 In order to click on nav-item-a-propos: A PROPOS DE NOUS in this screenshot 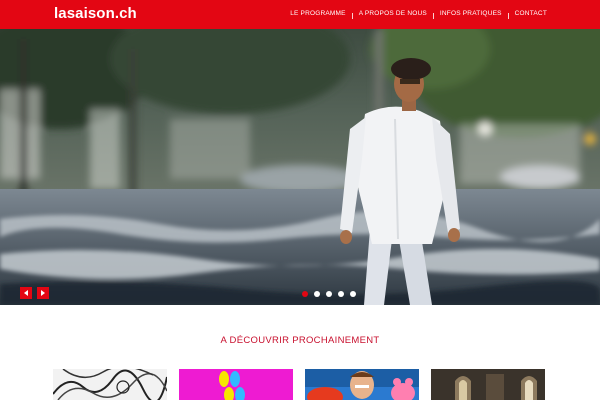, I will do `click(393, 13)`.